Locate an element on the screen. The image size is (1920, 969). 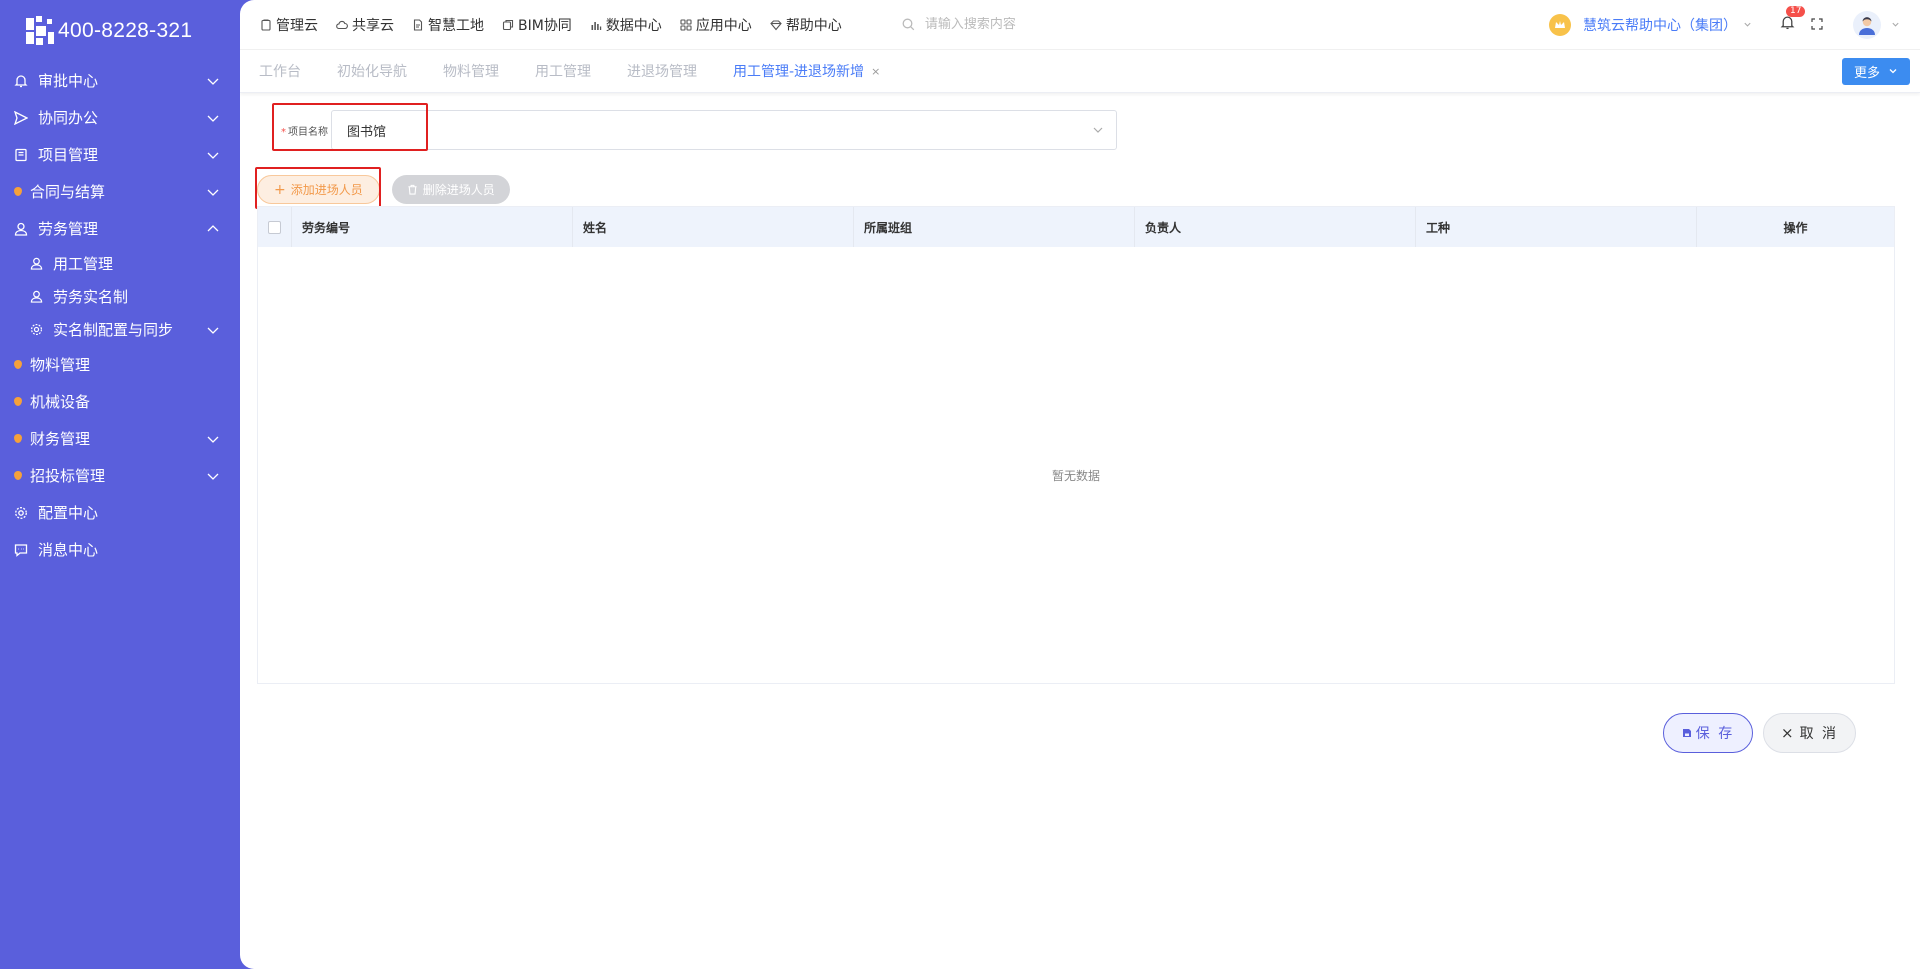
sidebar-item-label: 审批中心 is located at coordinates (68, 81).